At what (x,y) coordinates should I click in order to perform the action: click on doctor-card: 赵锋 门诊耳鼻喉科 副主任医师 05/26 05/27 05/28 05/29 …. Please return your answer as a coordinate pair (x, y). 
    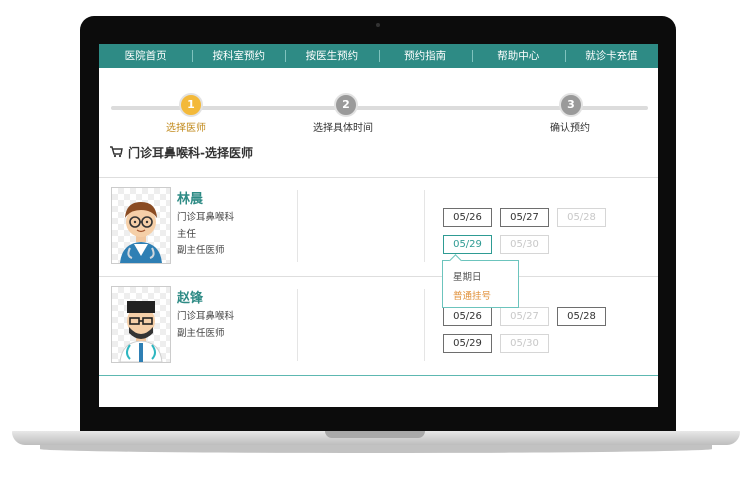
    Looking at the image, I should click on (378, 325).